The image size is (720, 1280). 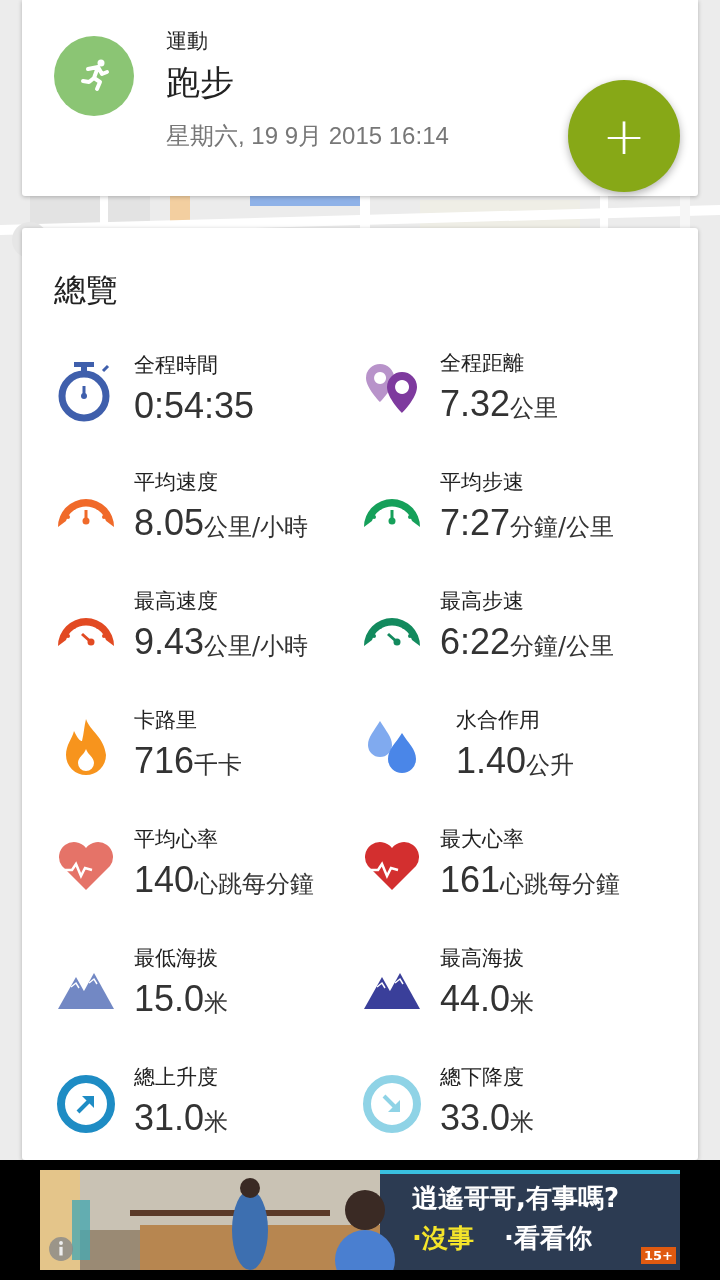 I want to click on stat-value: 161心跳每分鐘, so click(x=530, y=880).